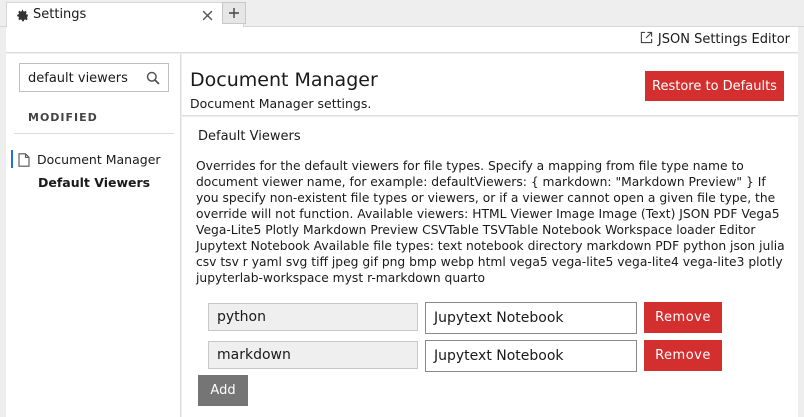 The height and width of the screenshot is (417, 804). What do you see at coordinates (402, 13) in the screenshot?
I see `tab-bar: Settings` at bounding box center [402, 13].